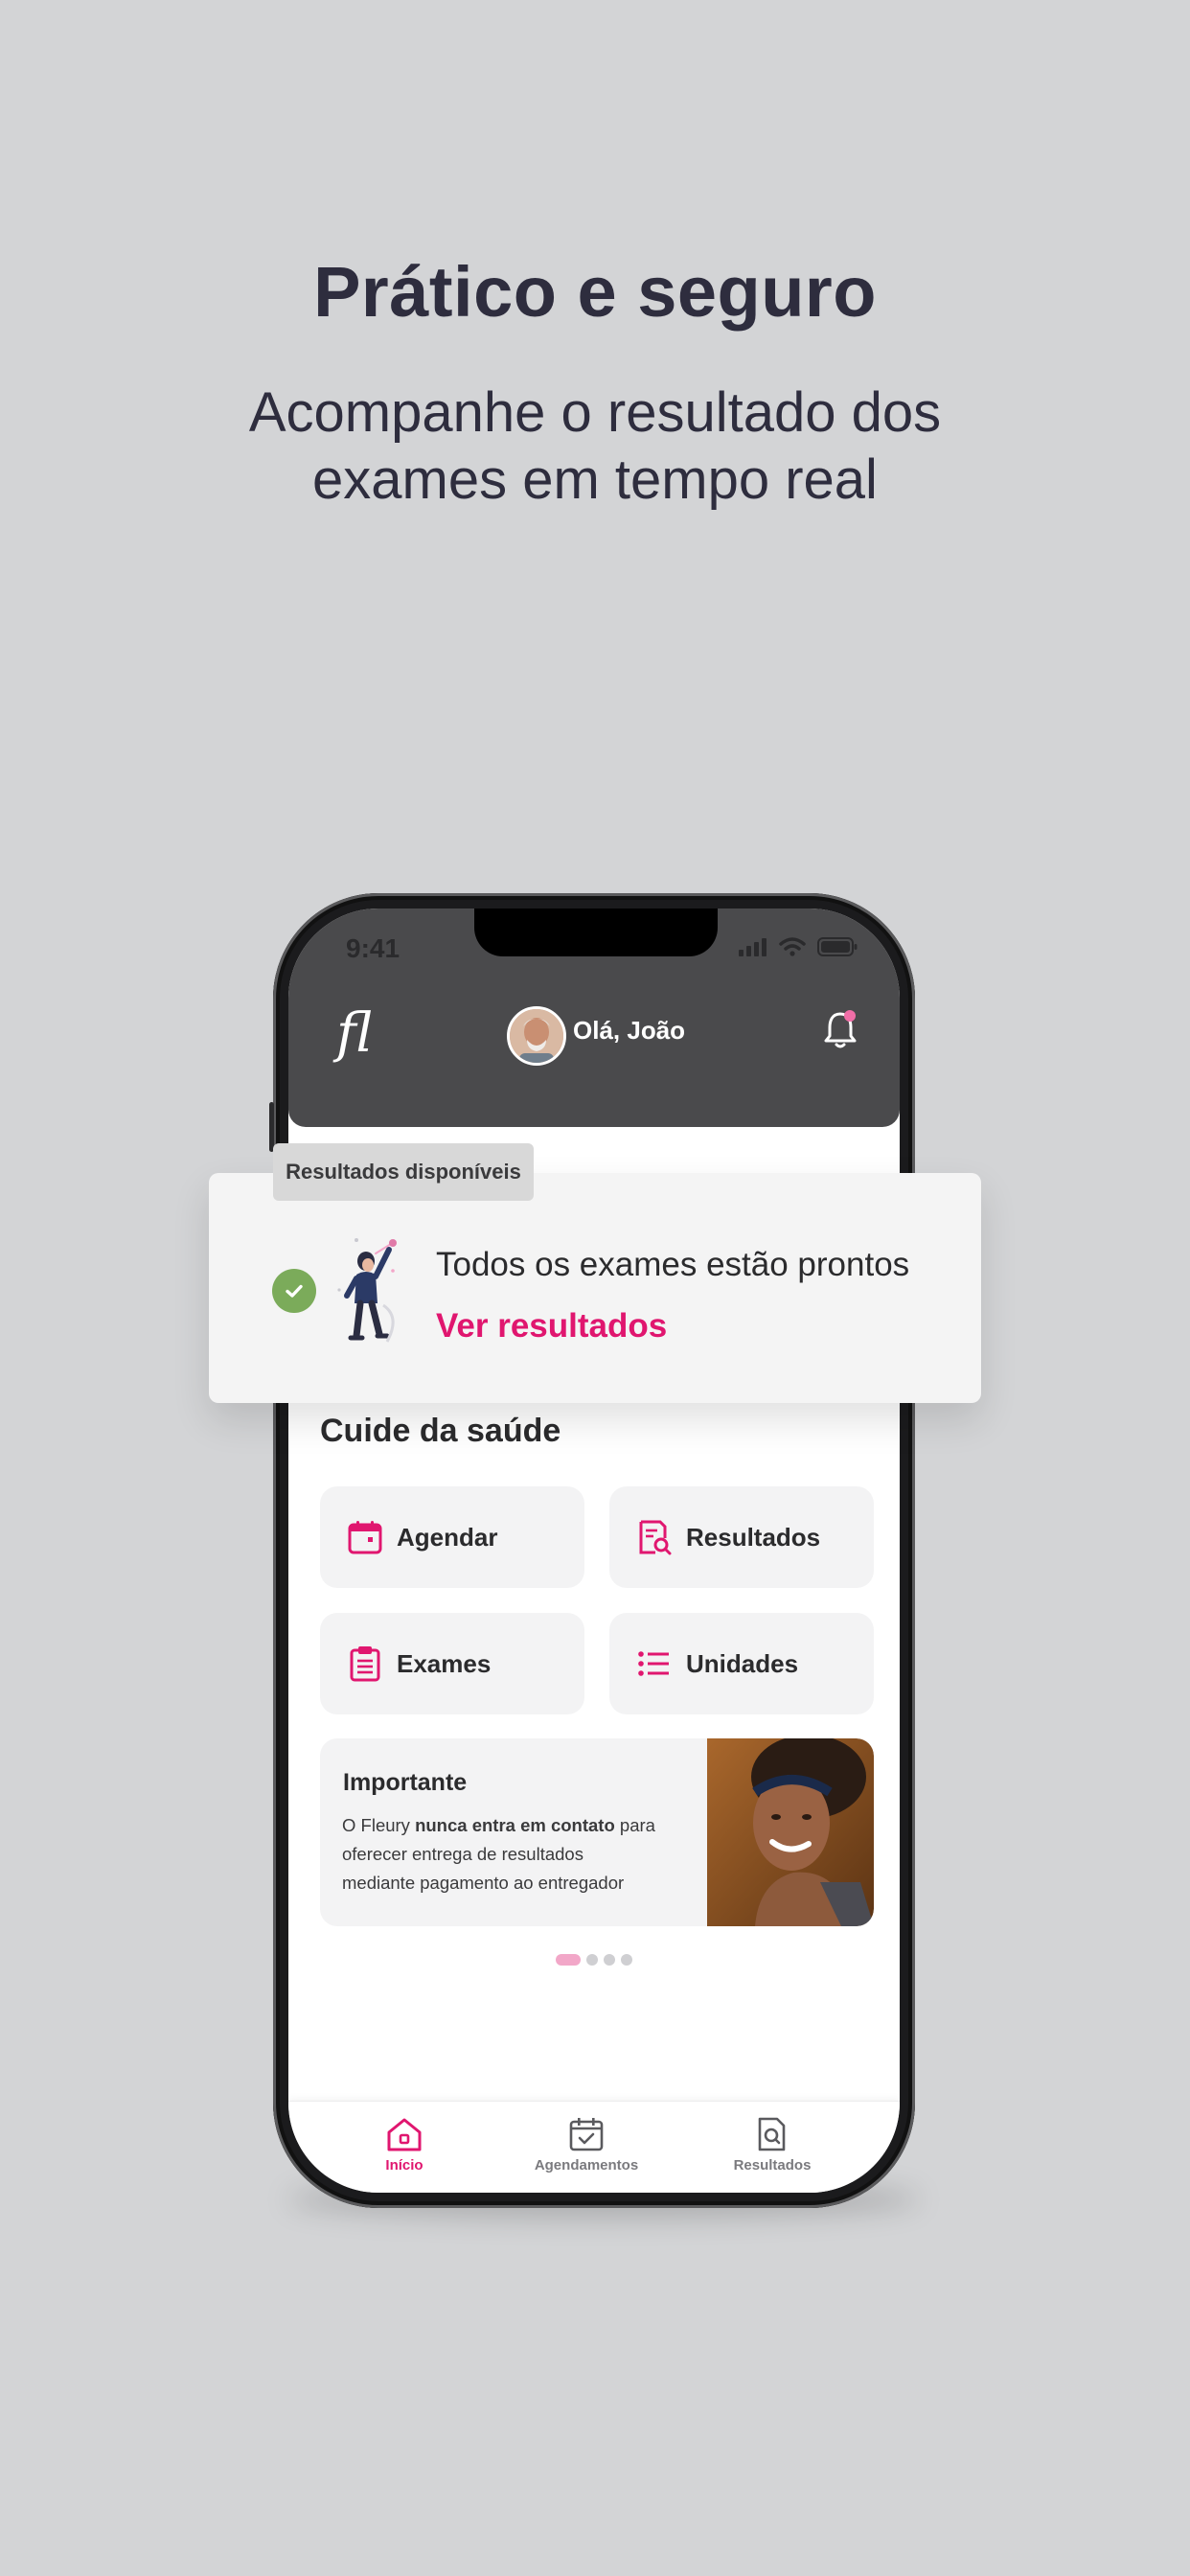  I want to click on app-header: 9:41 fl Olá, João, so click(594, 1017).